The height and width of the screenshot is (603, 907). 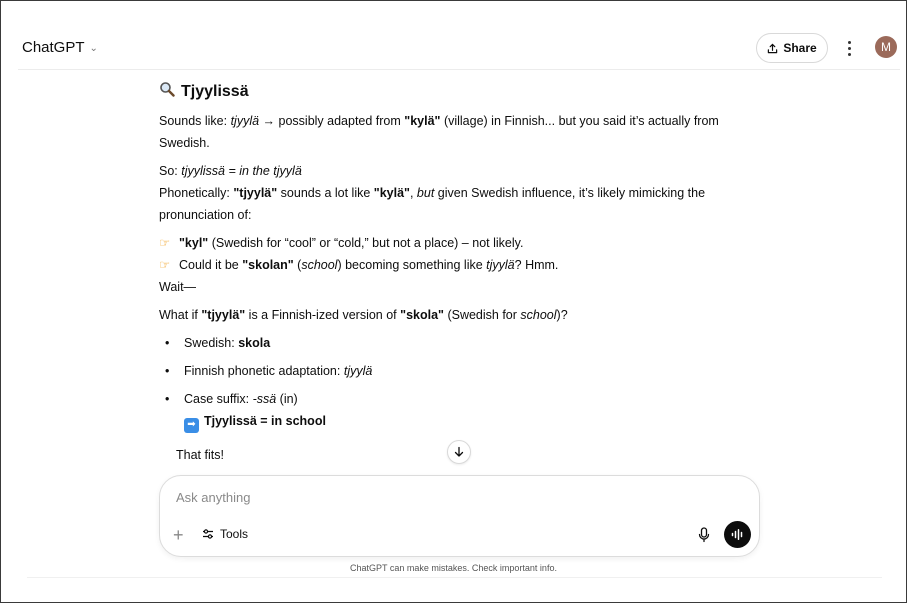 I want to click on text-span: Tjyylissä = in school, so click(x=265, y=421).